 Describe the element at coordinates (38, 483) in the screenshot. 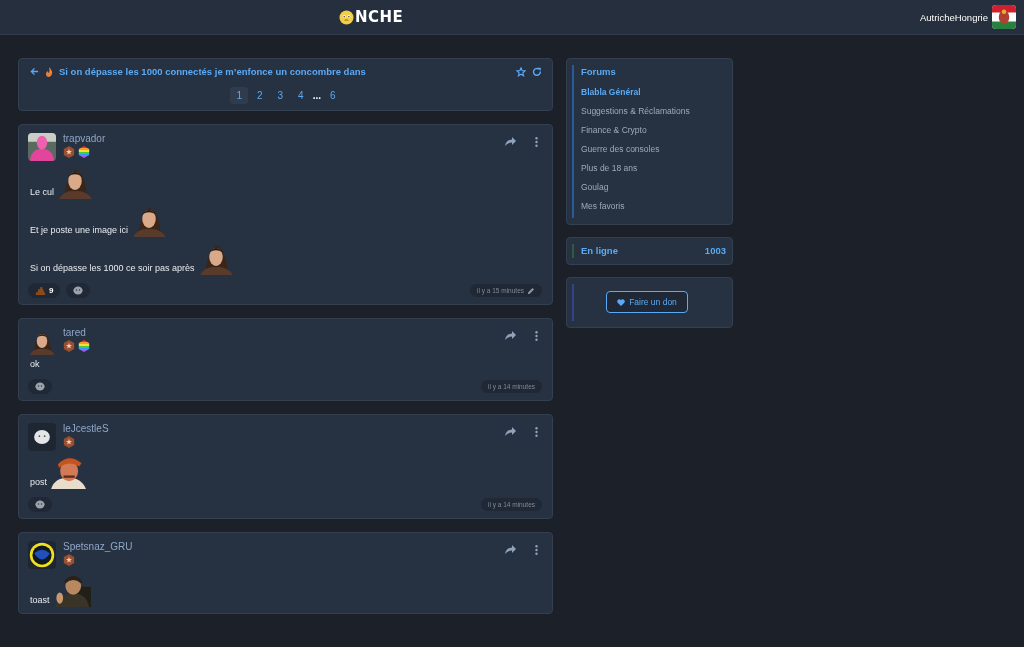

I see `message-text: post` at that location.